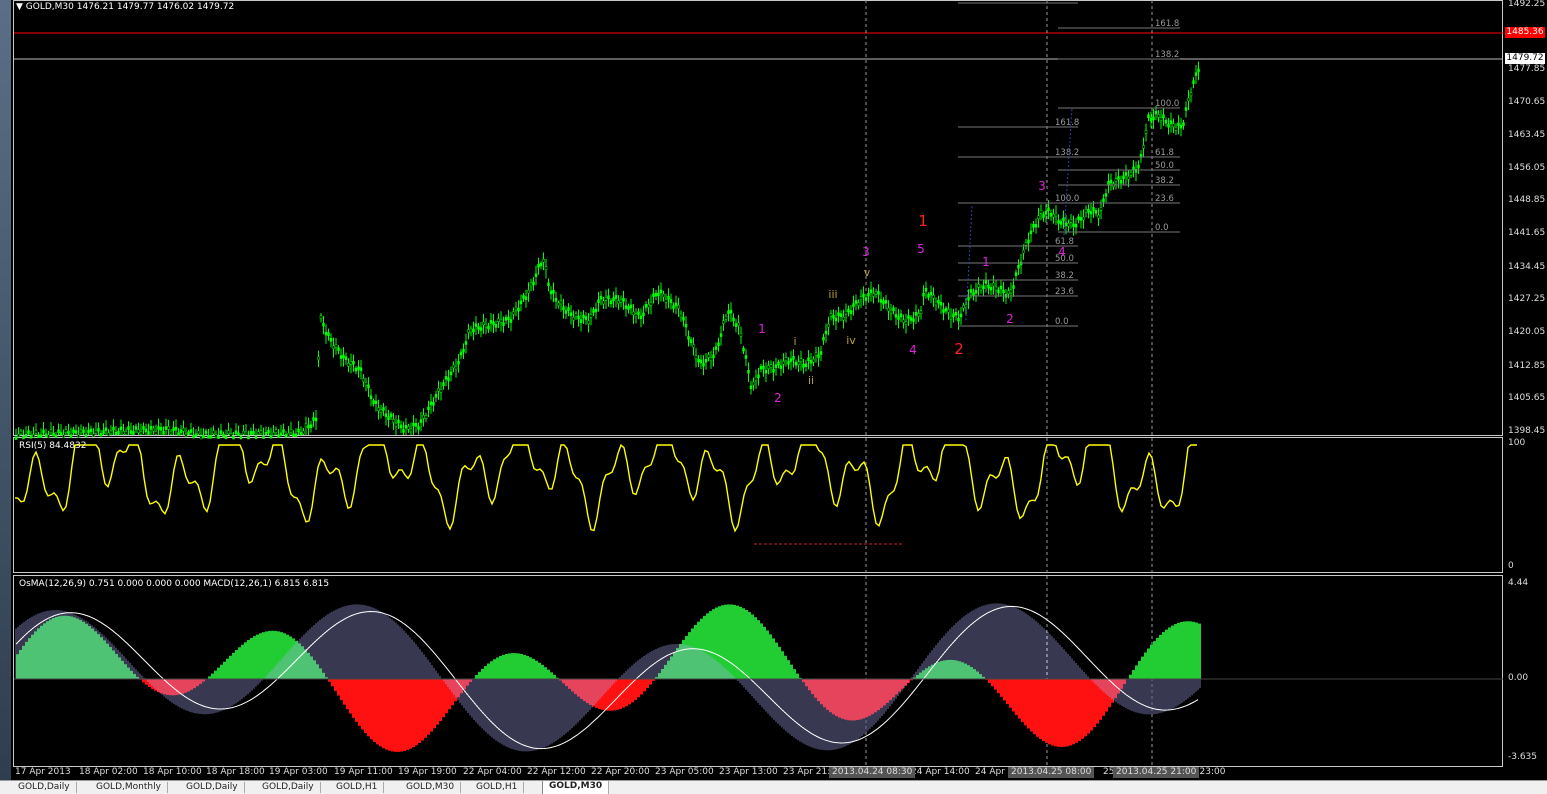 The height and width of the screenshot is (794, 1547). I want to click on price-tick-label: 1470.65, so click(1526, 102).